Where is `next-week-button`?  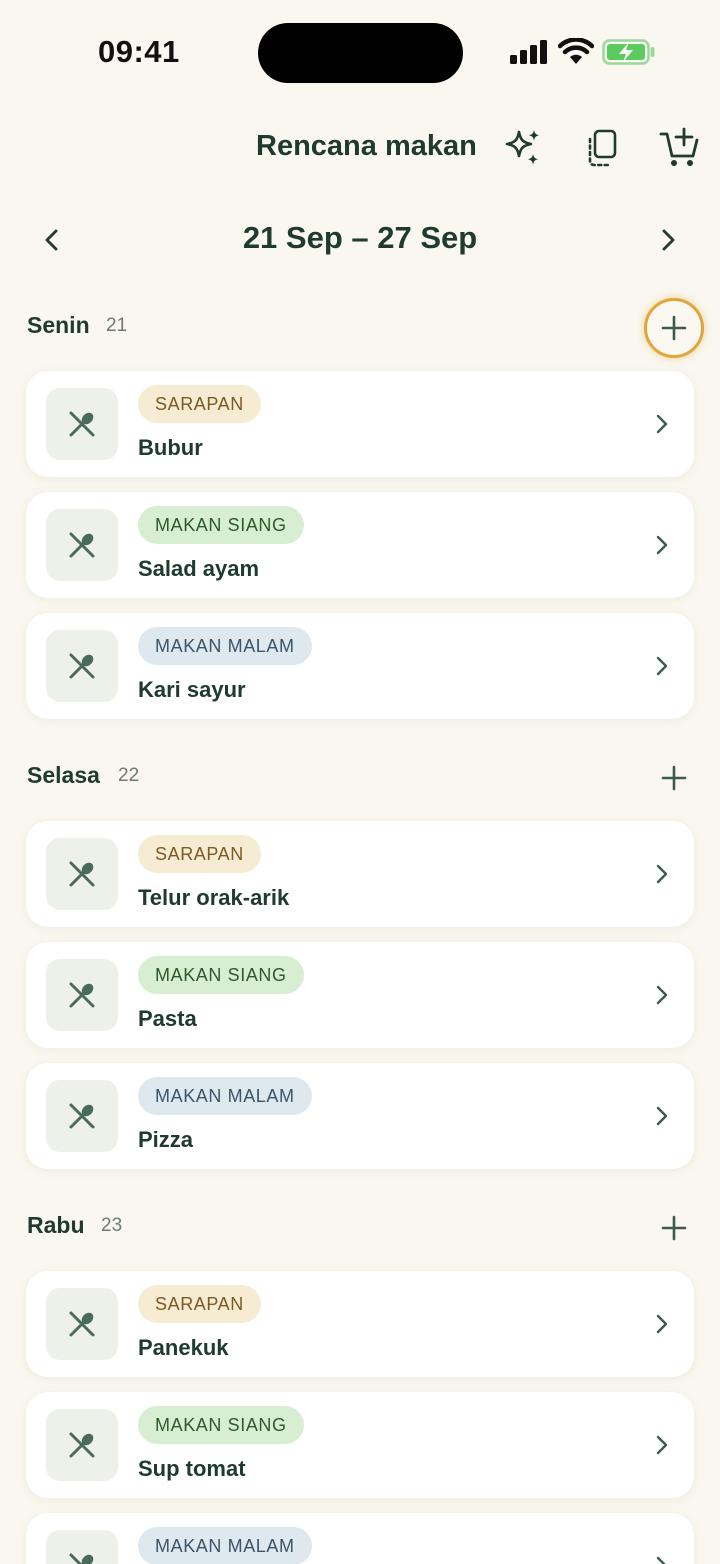
next-week-button is located at coordinates (668, 240).